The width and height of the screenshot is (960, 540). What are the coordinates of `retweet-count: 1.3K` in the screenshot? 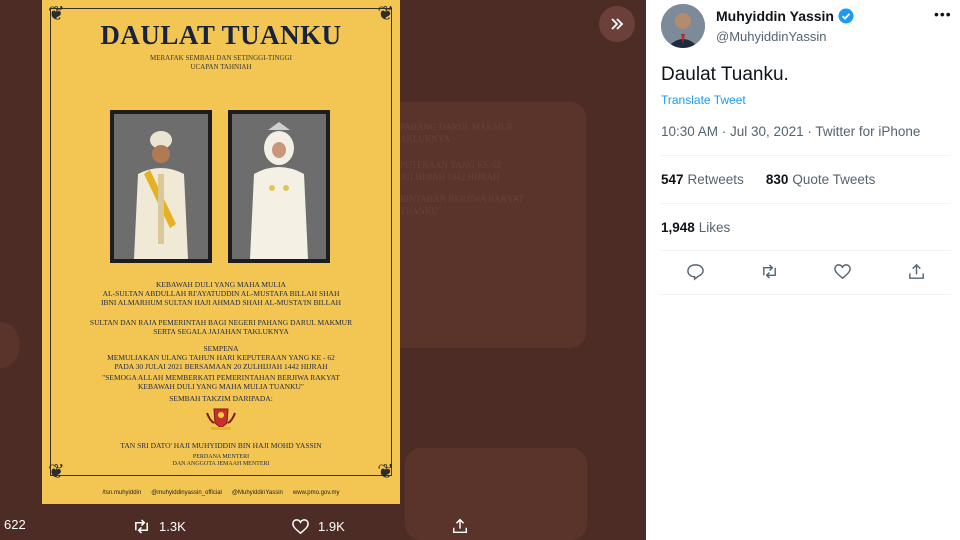 It's located at (172, 526).